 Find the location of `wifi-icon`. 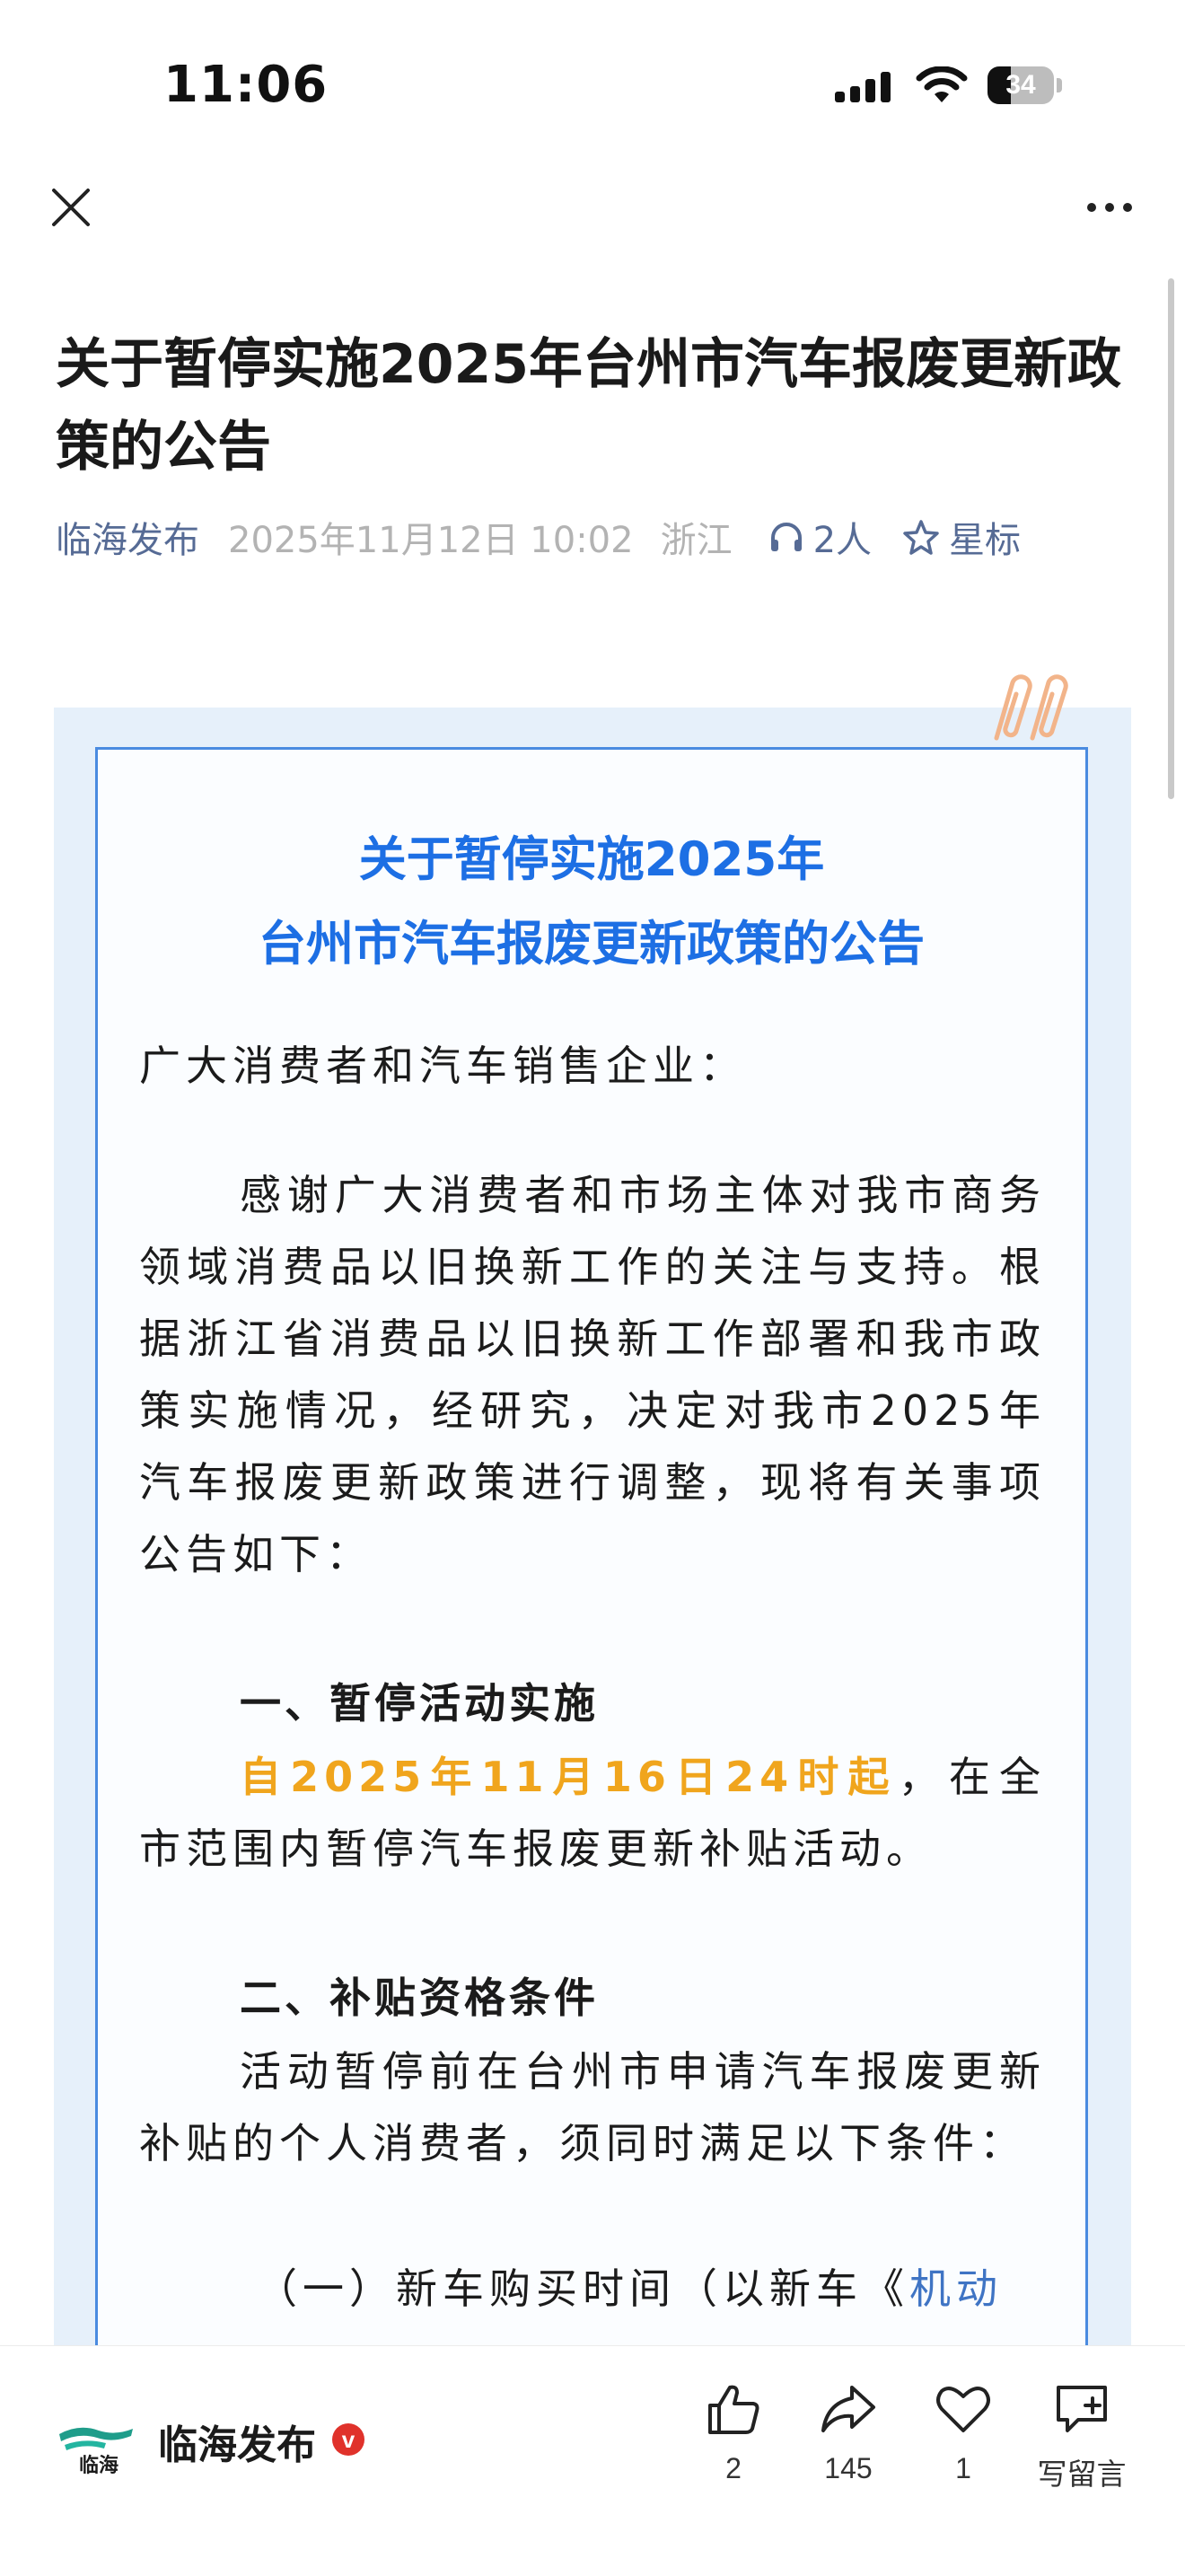

wifi-icon is located at coordinates (942, 84).